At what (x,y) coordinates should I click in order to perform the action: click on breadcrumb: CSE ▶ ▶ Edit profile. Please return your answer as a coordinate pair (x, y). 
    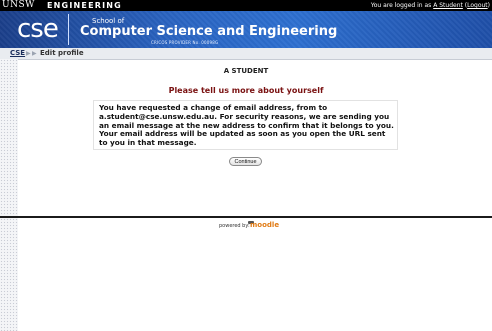
    Looking at the image, I should click on (246, 54).